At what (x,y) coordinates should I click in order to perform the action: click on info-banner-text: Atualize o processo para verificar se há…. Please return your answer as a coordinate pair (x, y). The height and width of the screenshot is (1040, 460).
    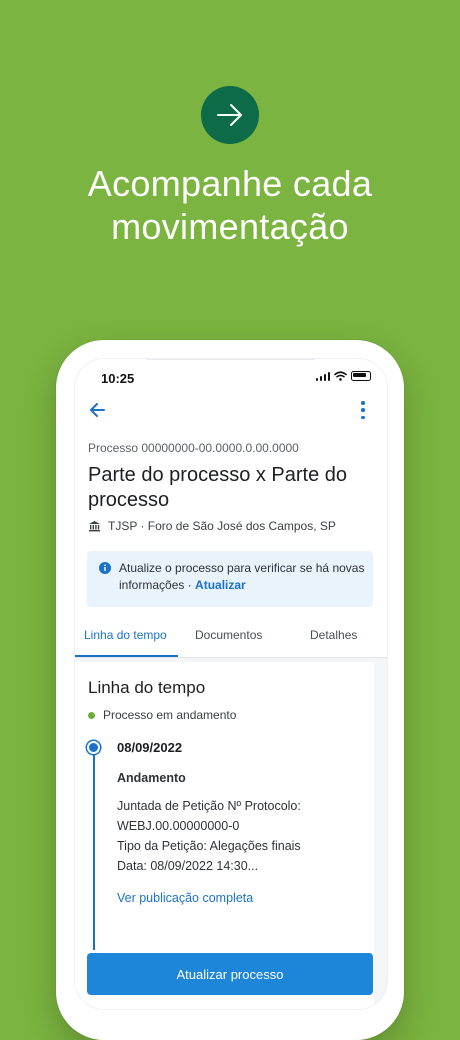
    Looking at the image, I should click on (244, 577).